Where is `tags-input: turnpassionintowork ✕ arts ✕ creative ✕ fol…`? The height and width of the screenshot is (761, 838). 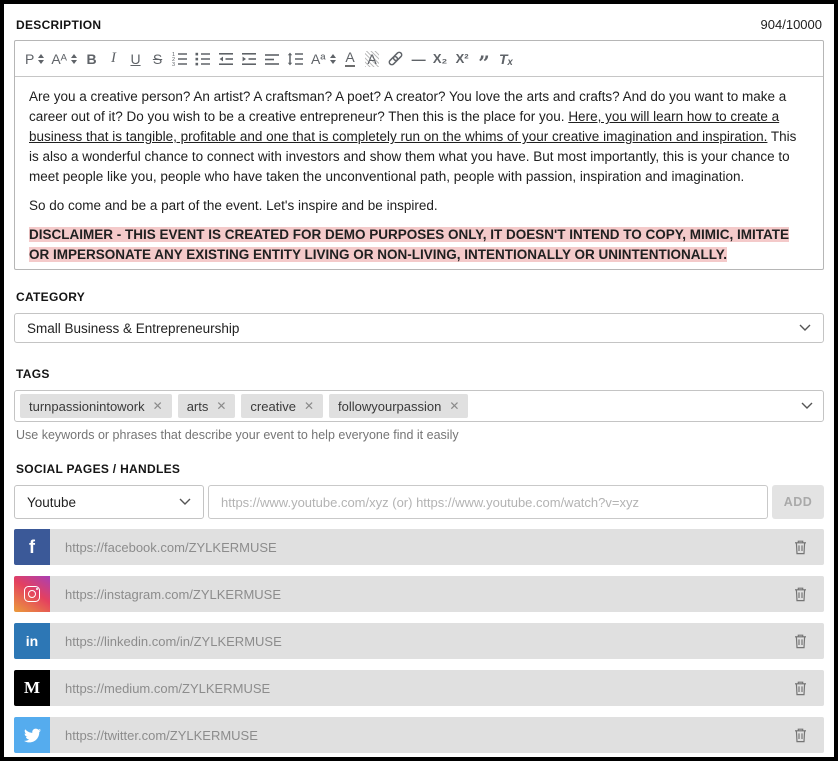
tags-input: turnpassionintowork ✕ arts ✕ creative ✕ fol… is located at coordinates (419, 406).